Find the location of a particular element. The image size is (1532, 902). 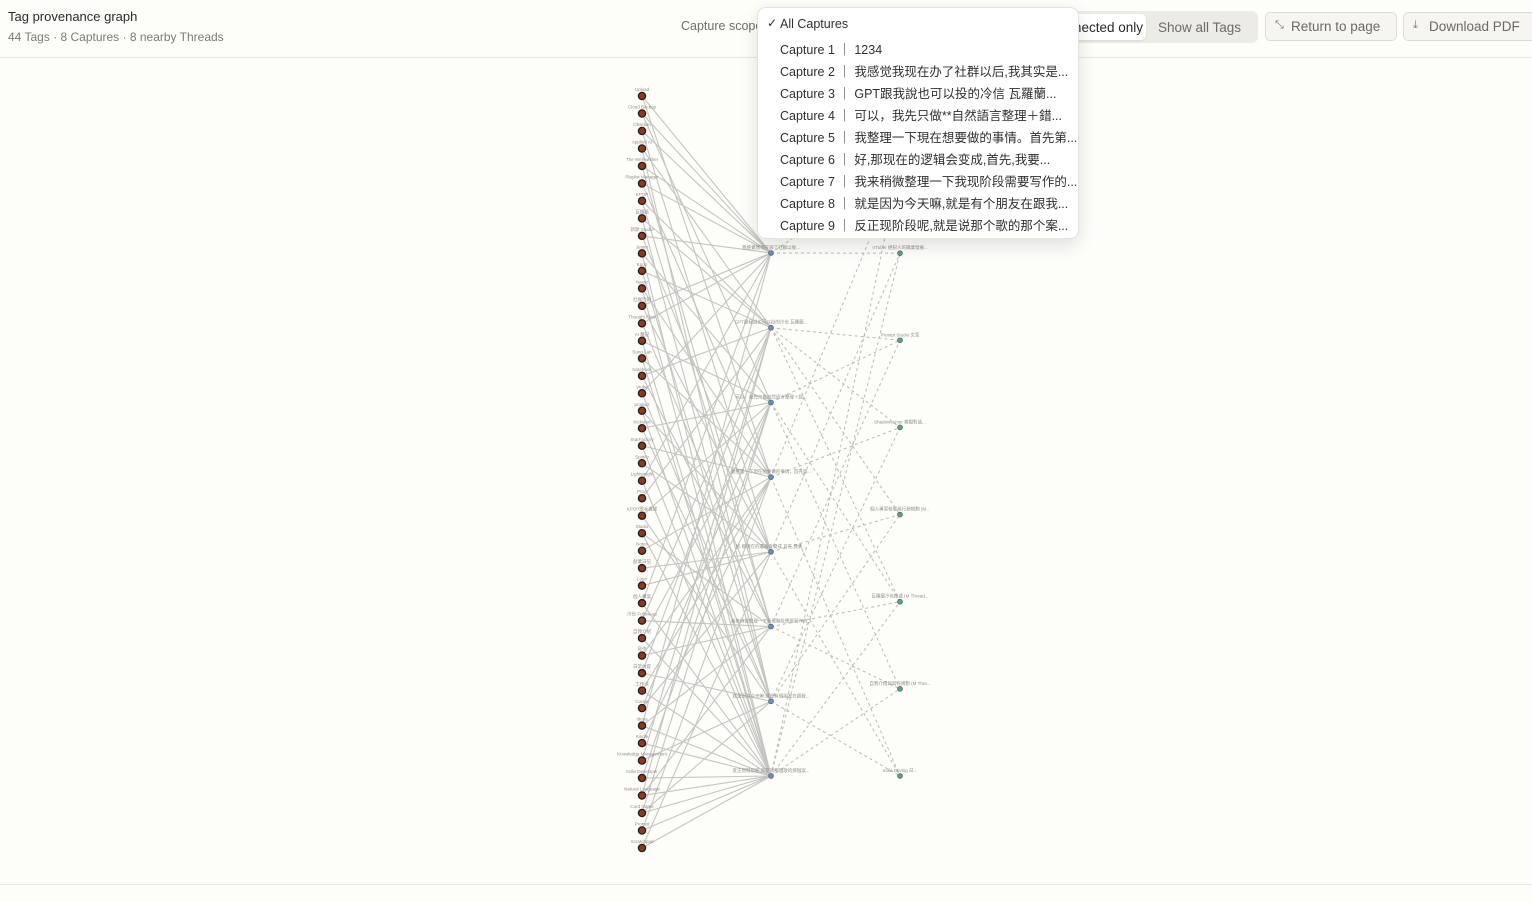

return-to-page-button: ⤡ Return to page is located at coordinates (1331, 26).